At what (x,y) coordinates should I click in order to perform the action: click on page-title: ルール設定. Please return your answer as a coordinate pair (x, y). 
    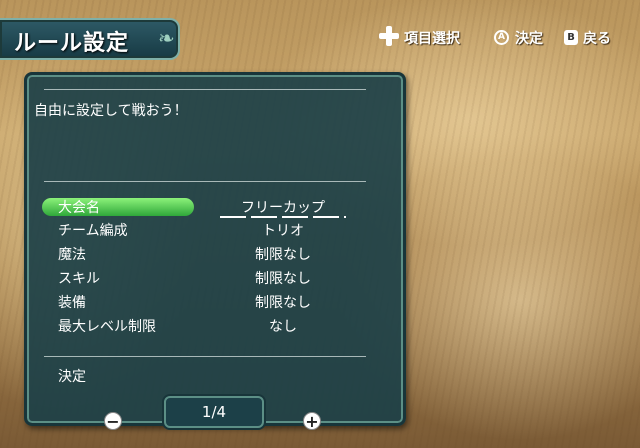
    Looking at the image, I should click on (72, 43).